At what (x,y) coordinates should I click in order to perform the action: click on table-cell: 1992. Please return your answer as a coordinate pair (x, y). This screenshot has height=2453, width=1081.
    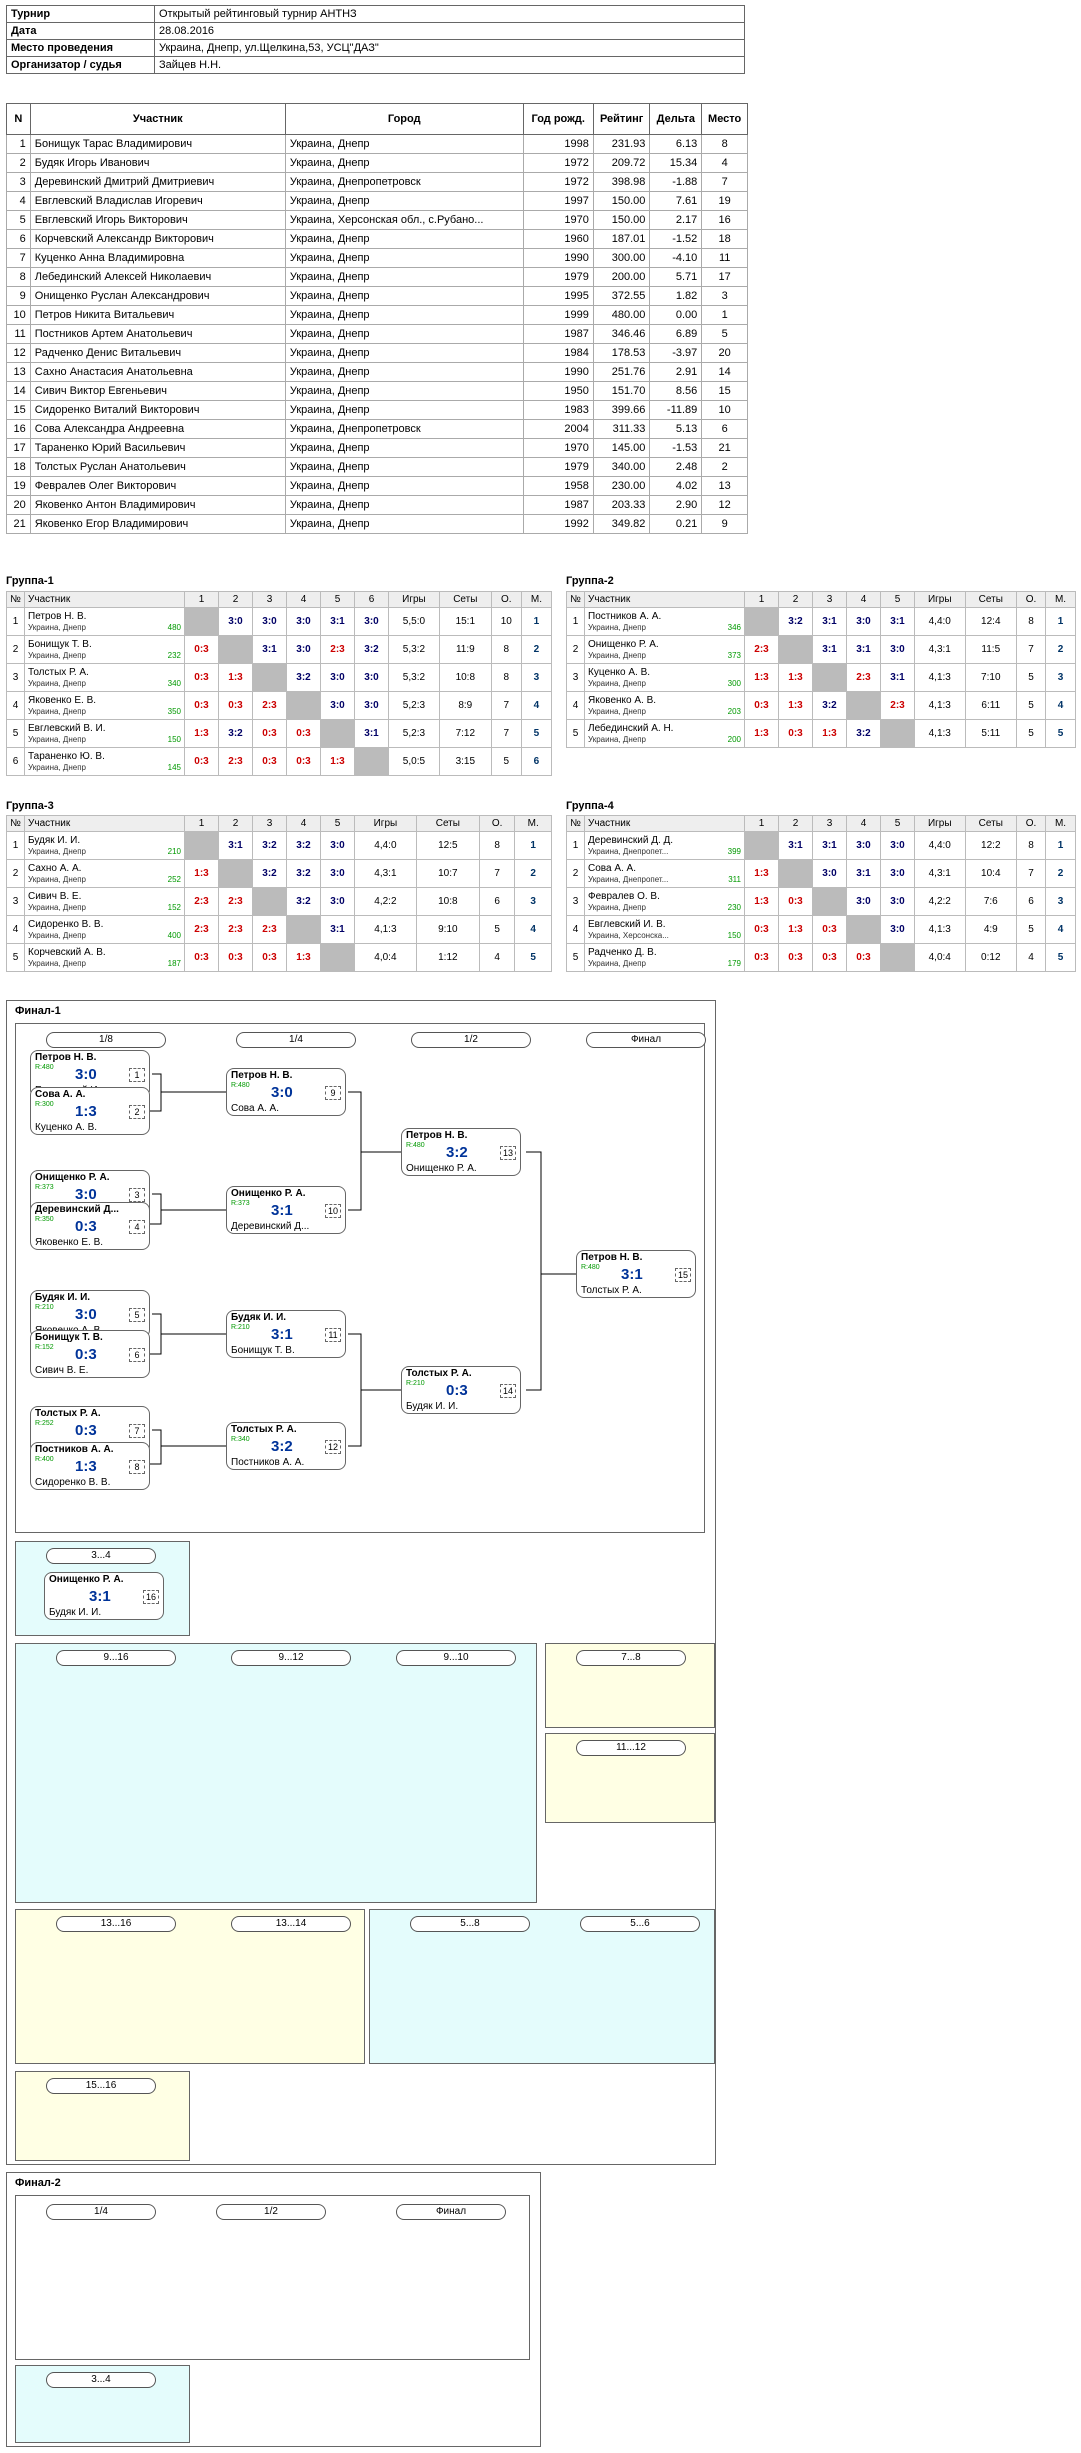
    Looking at the image, I should click on (558, 524).